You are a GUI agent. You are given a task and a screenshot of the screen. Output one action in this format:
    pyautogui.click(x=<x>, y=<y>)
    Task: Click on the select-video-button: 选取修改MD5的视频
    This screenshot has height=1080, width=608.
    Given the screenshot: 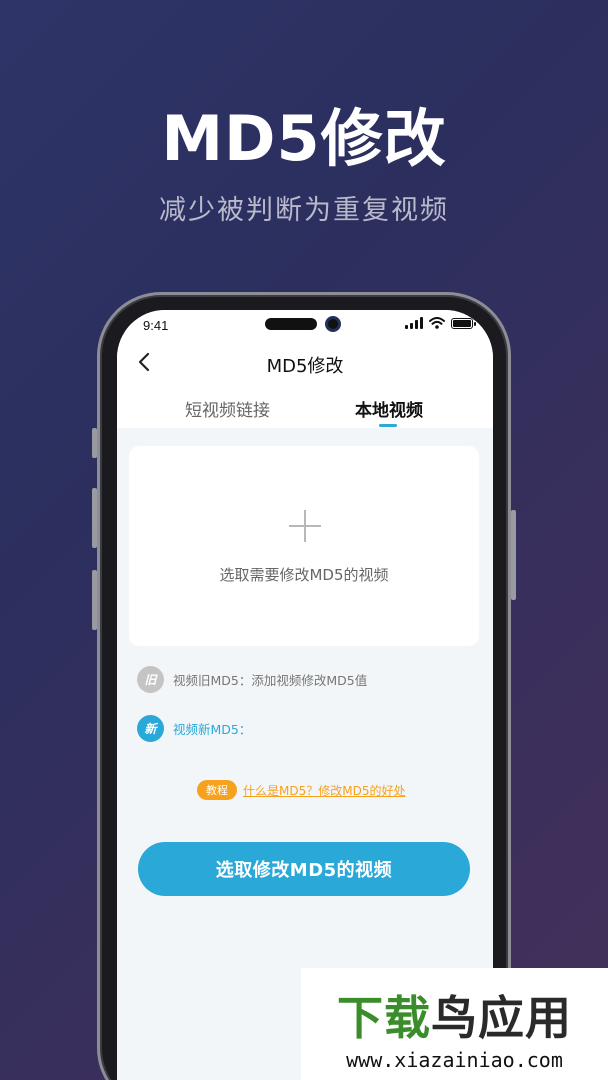 What is the action you would take?
    pyautogui.click(x=304, y=869)
    